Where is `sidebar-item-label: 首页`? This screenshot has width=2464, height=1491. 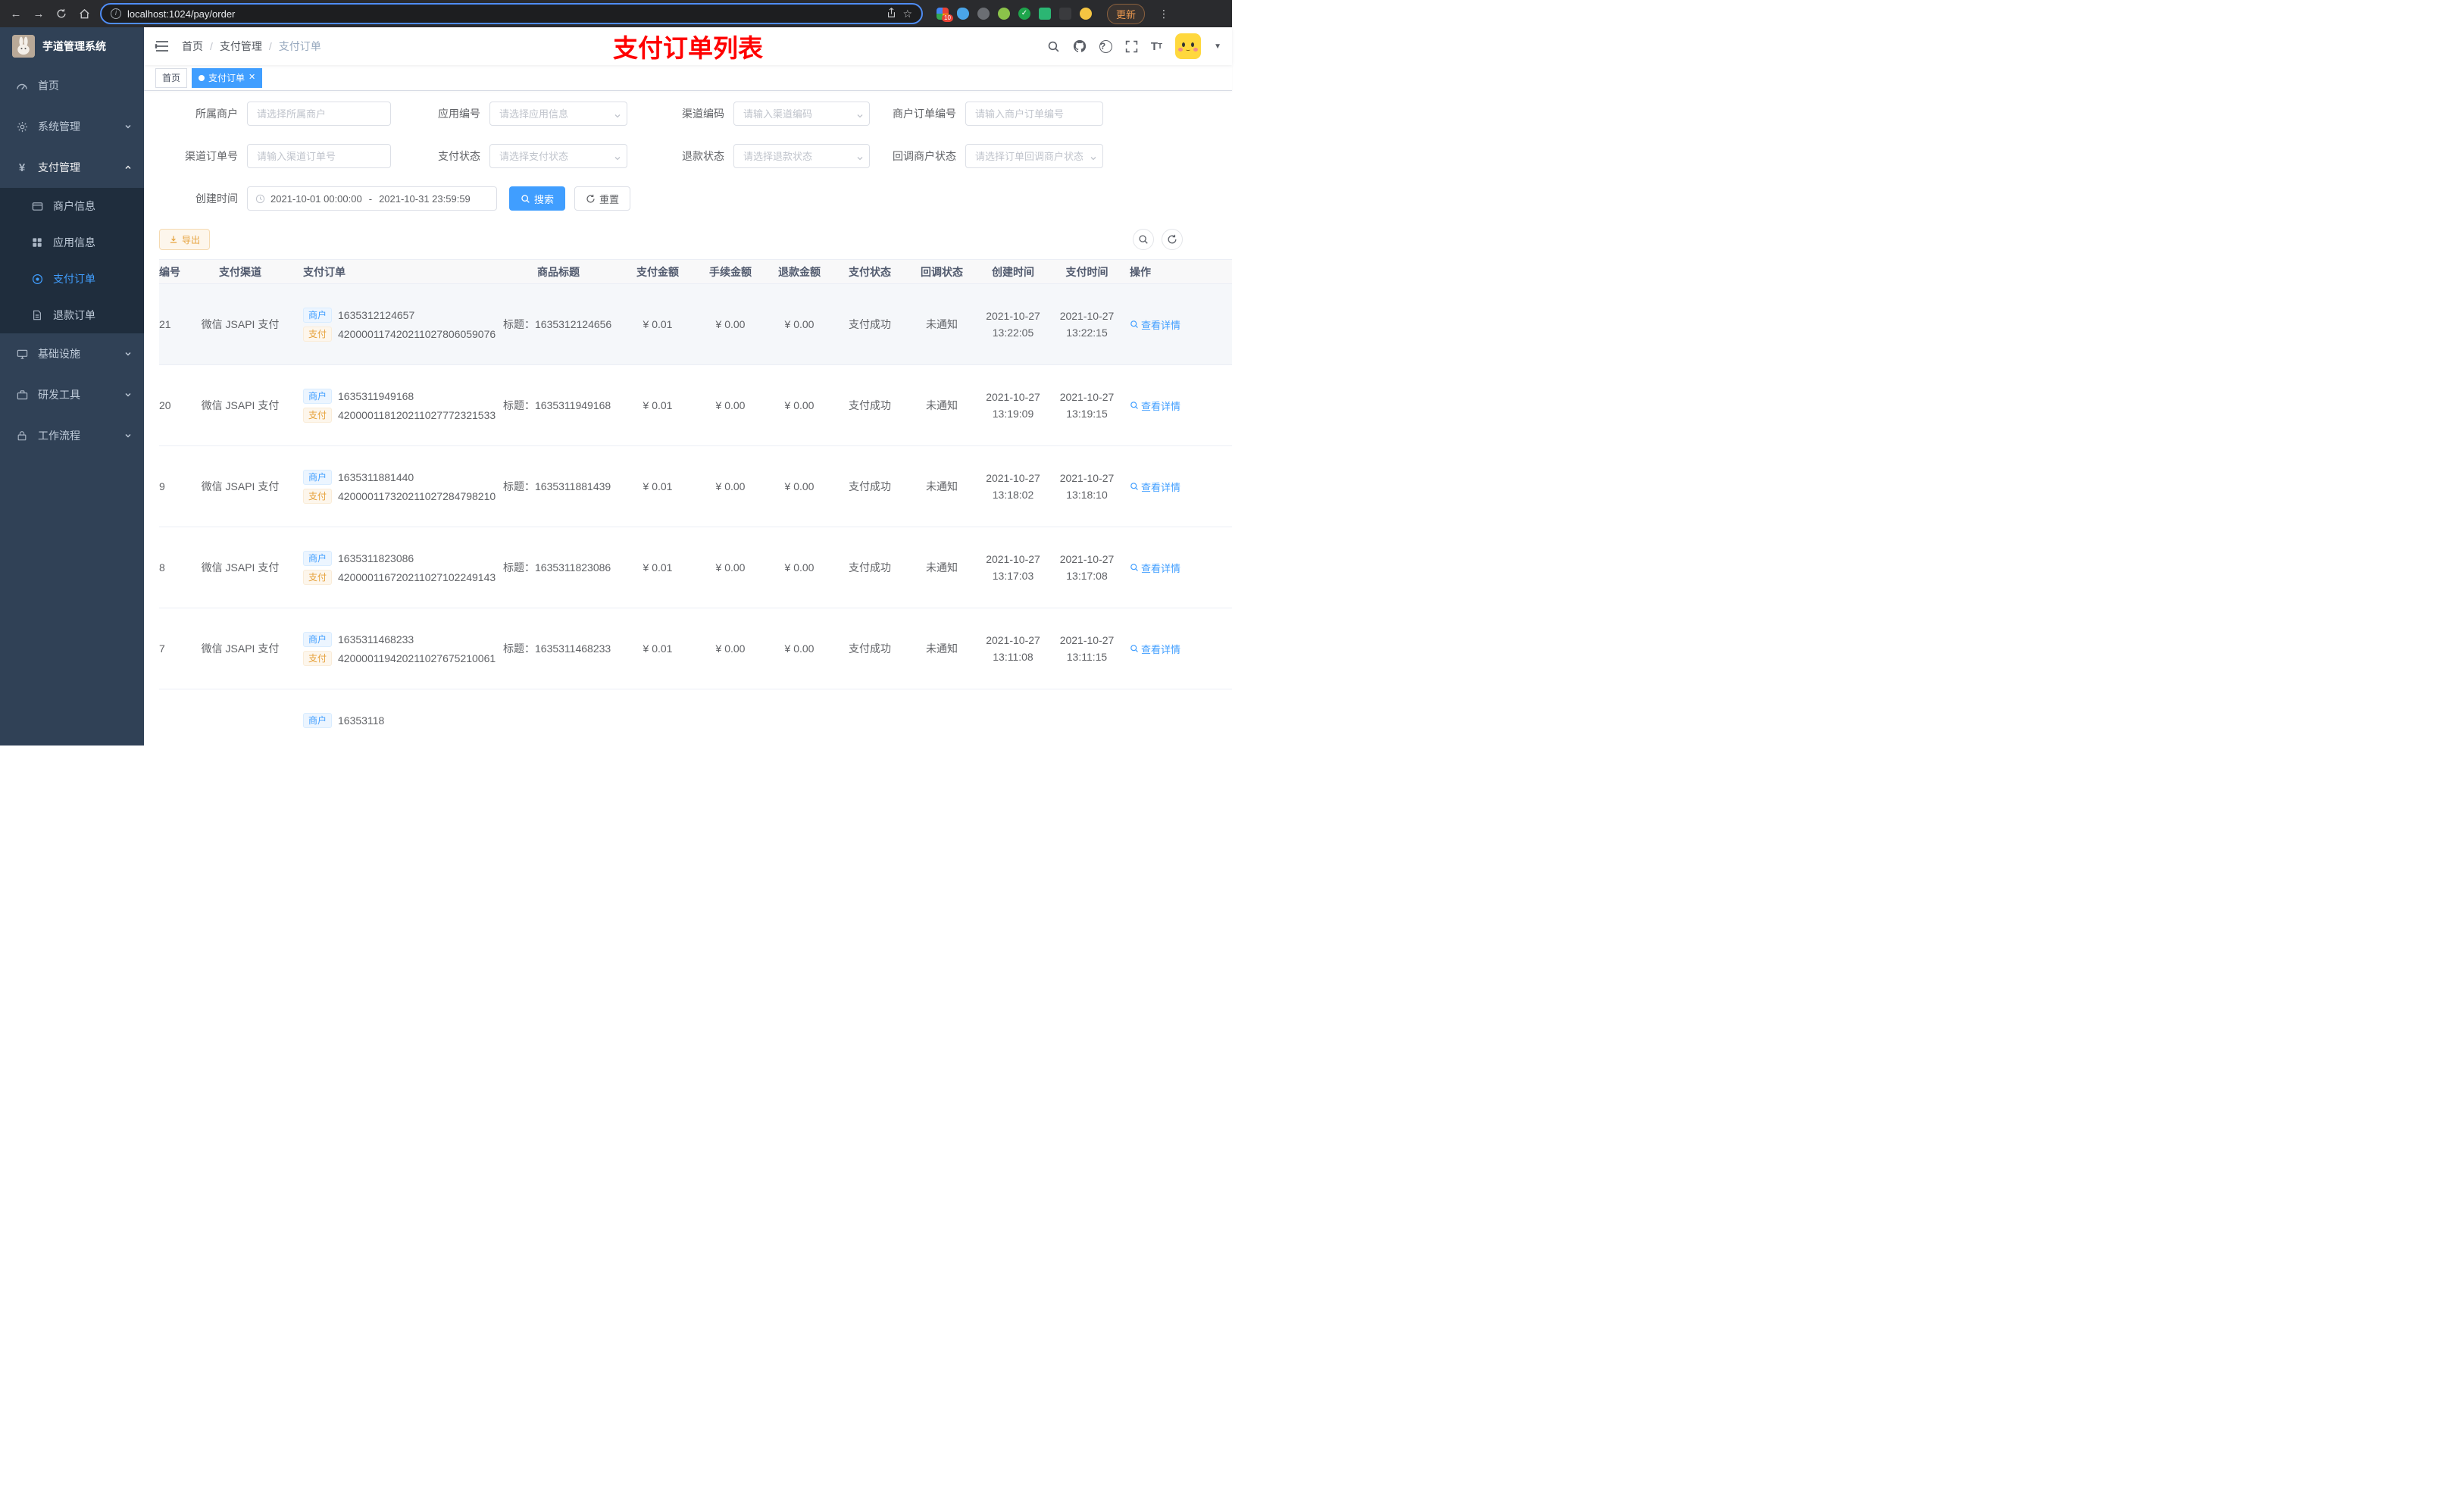
sidebar-item-label: 首页 is located at coordinates (48, 86).